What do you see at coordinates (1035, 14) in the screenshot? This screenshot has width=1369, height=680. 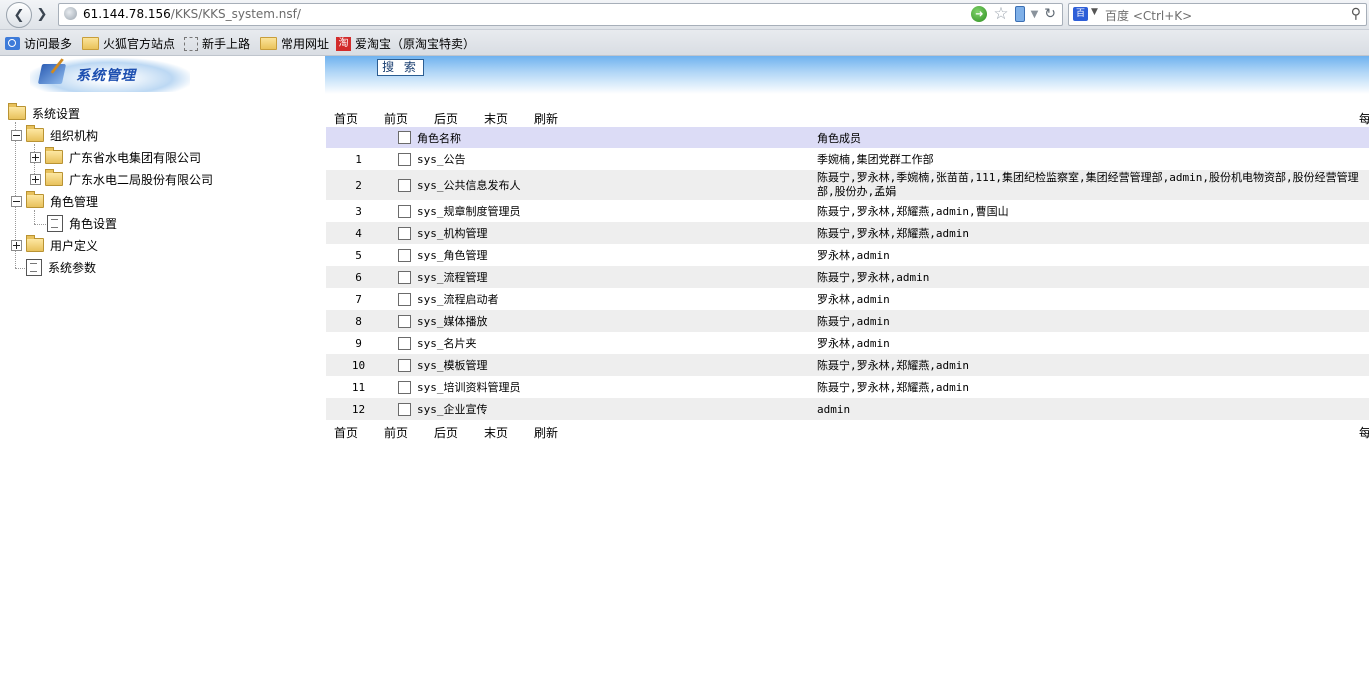 I see `chevron-down-icon: ▼` at bounding box center [1035, 14].